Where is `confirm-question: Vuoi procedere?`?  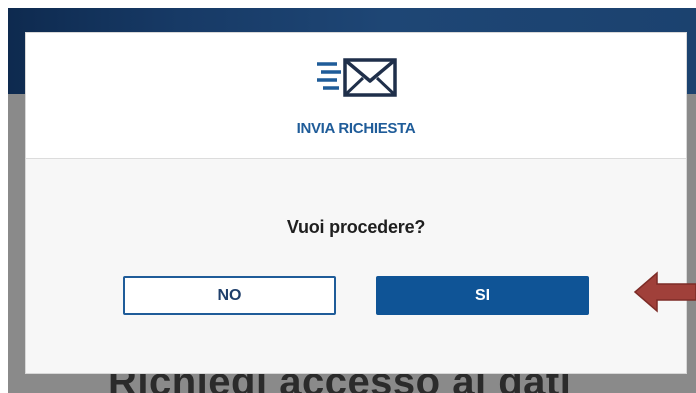 confirm-question: Vuoi procedere? is located at coordinates (356, 227).